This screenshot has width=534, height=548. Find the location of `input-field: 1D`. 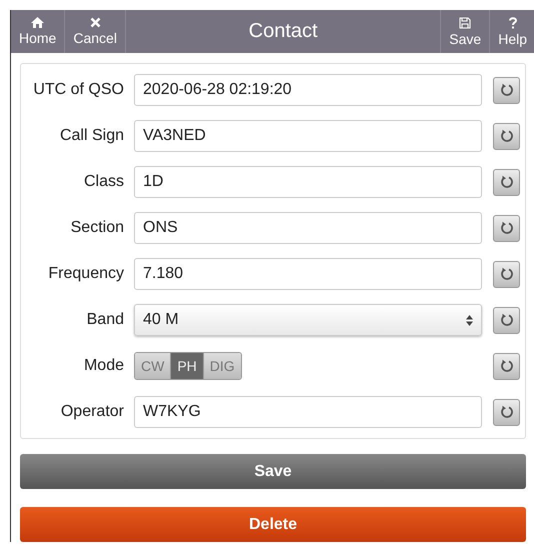

input-field: 1D is located at coordinates (308, 182).